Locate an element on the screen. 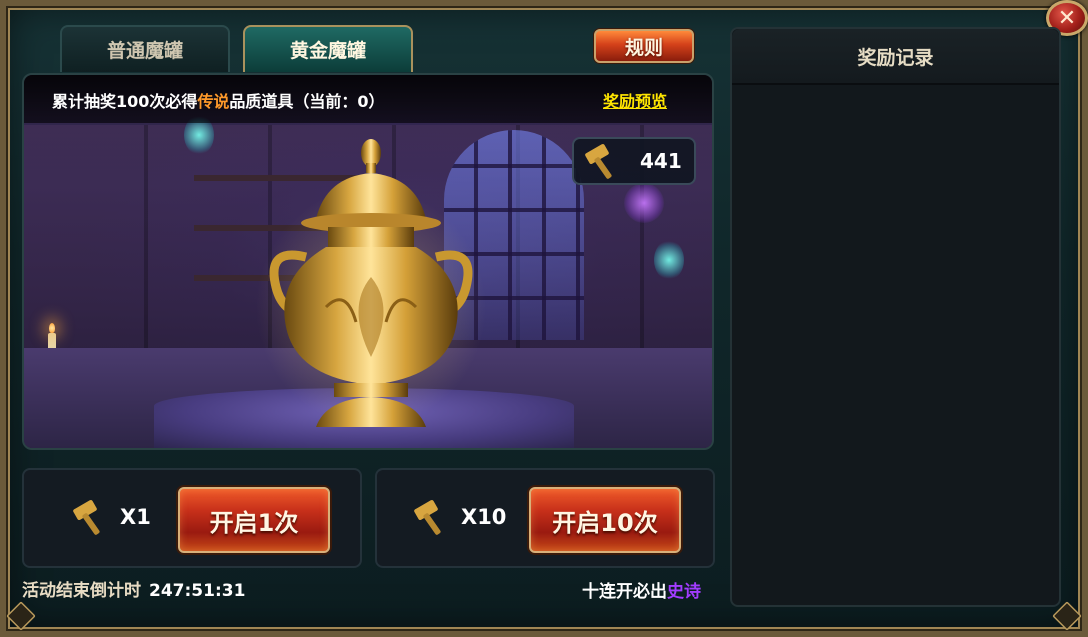  event-countdown: 活动结束倒计时 247:51:31 is located at coordinates (133, 588).